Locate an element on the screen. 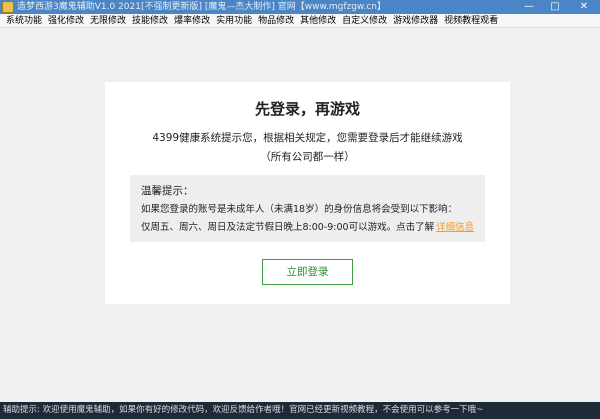 Image resolution: width=600 pixels, height=419 pixels. menu-item-unlimited: 无限修改 is located at coordinates (108, 21).